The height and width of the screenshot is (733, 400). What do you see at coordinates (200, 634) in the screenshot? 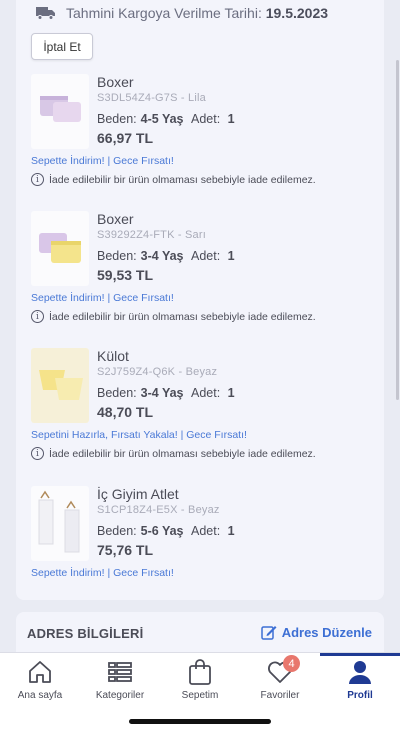
I see `address-section: ADRES BİLGİLERİ Adres Düzenle` at bounding box center [200, 634].